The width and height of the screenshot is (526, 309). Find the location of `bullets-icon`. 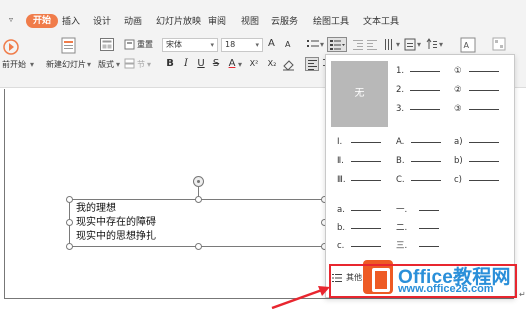

bullets-icon is located at coordinates (313, 44).